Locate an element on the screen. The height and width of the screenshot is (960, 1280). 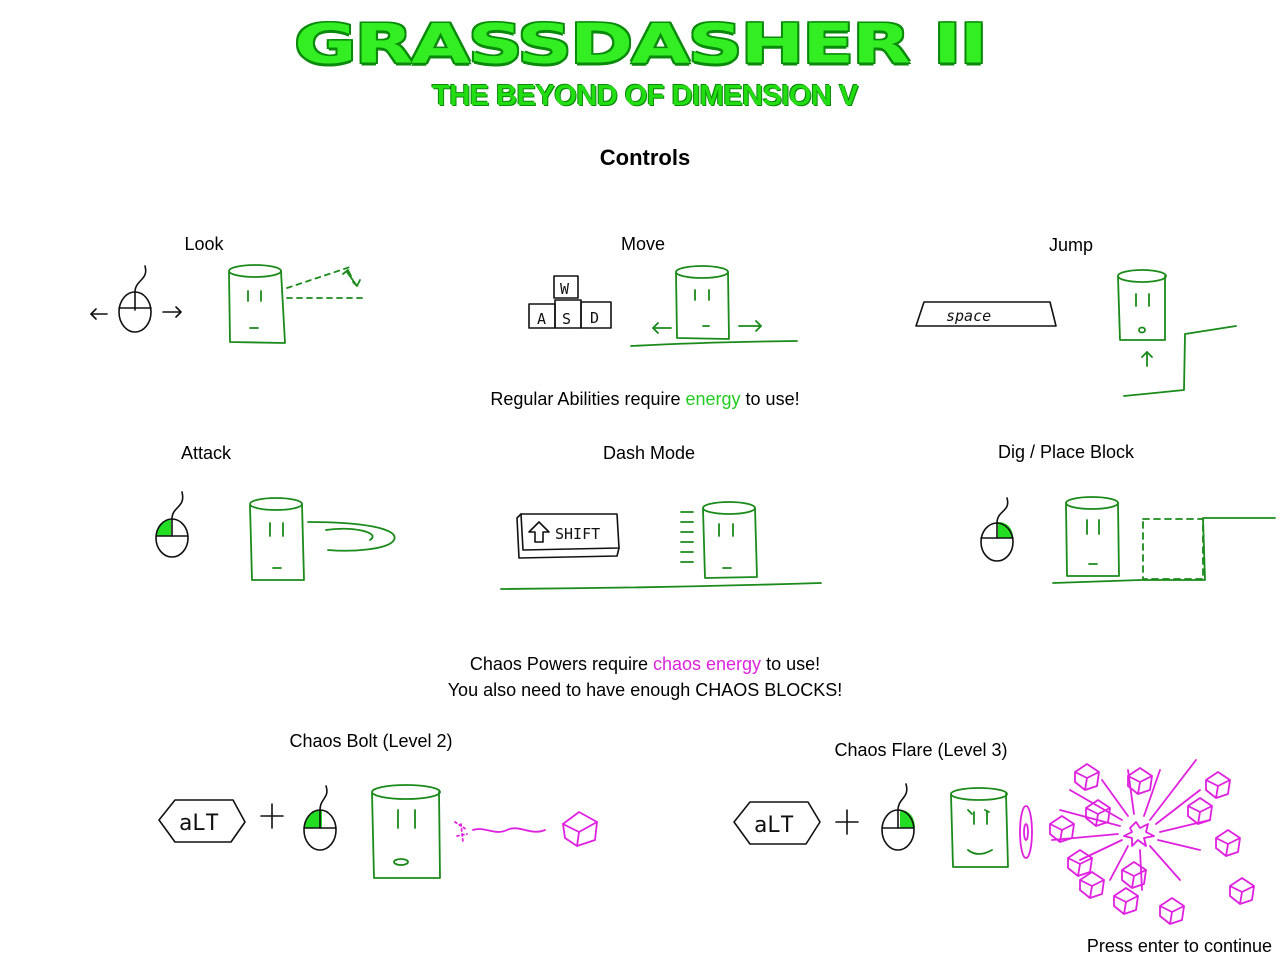
move-arrows is located at coordinates (707, 327).